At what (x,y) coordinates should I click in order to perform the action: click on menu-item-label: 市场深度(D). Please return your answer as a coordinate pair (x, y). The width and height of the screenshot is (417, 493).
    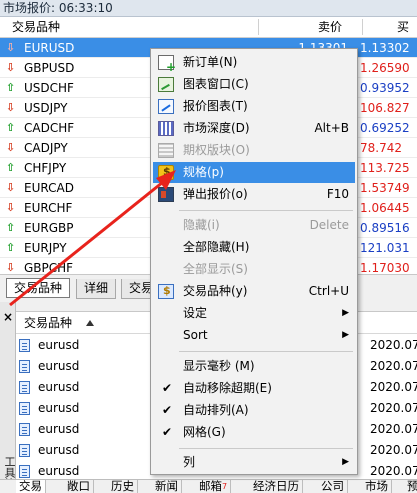
    Looking at the image, I should click on (216, 128).